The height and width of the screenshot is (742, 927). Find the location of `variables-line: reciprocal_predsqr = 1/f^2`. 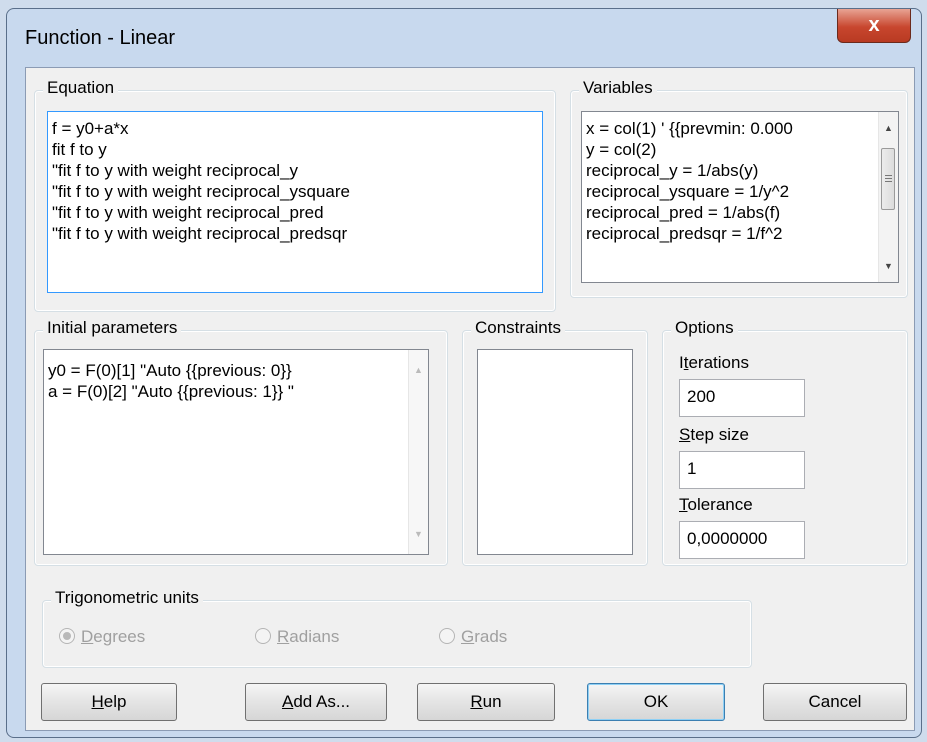

variables-line: reciprocal_predsqr = 1/f^2 is located at coordinates (684, 233).